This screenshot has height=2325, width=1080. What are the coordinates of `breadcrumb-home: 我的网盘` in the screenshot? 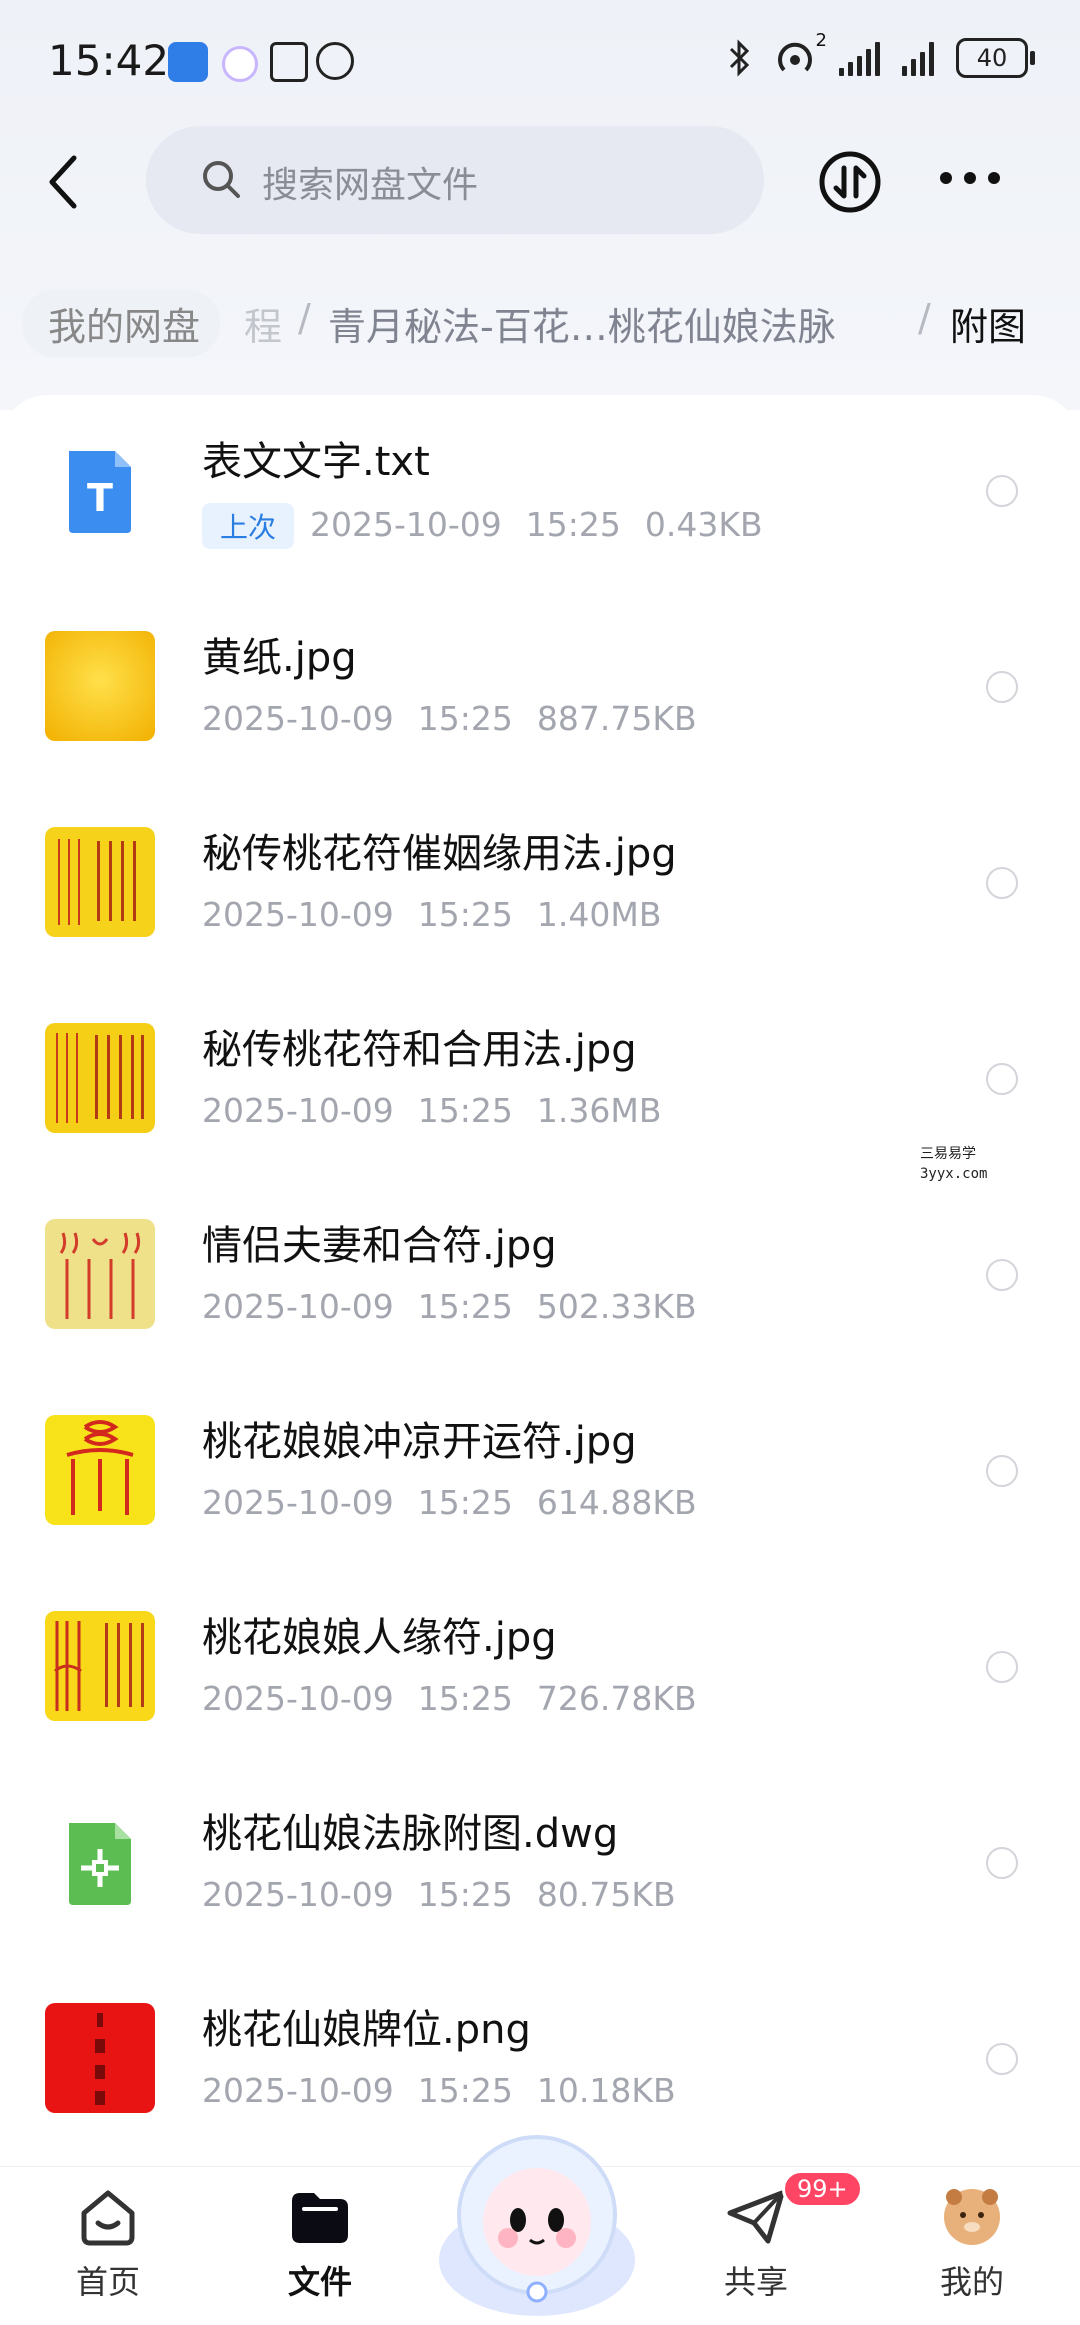 It's located at (121, 323).